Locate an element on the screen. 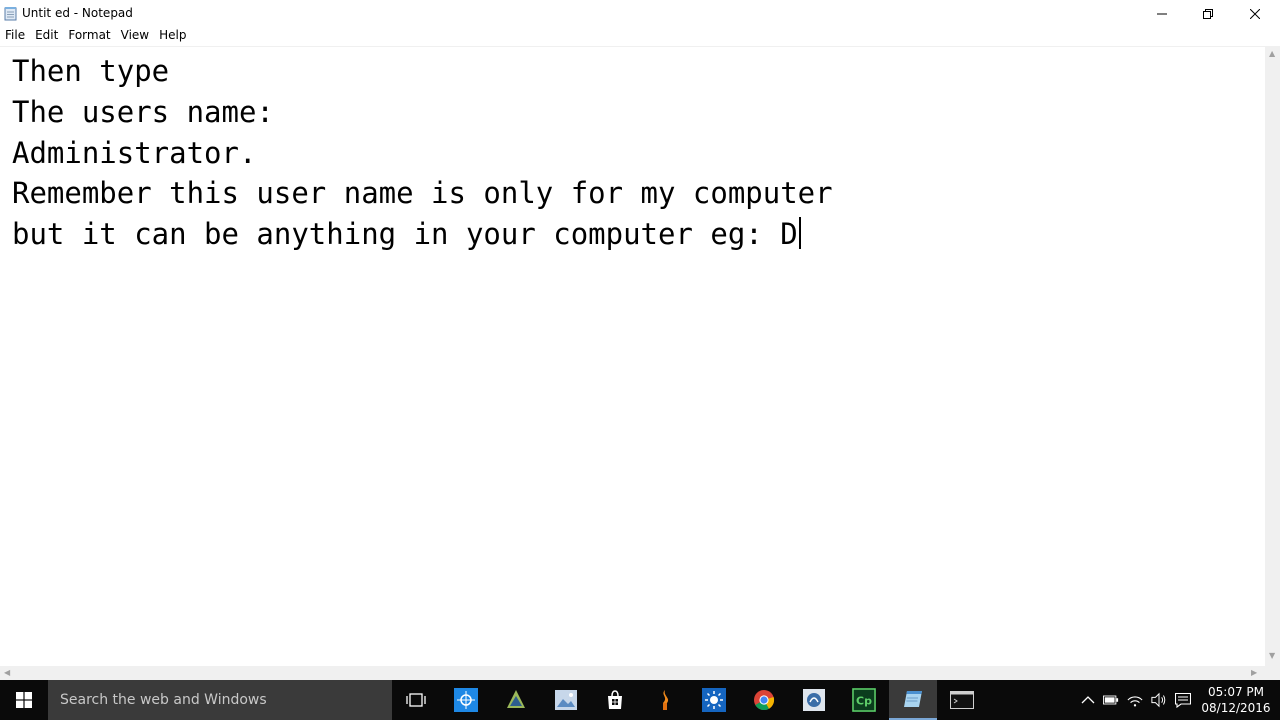 Image resolution: width=1280 pixels, height=720 pixels. minimize-icon is located at coordinates (1162, 13).